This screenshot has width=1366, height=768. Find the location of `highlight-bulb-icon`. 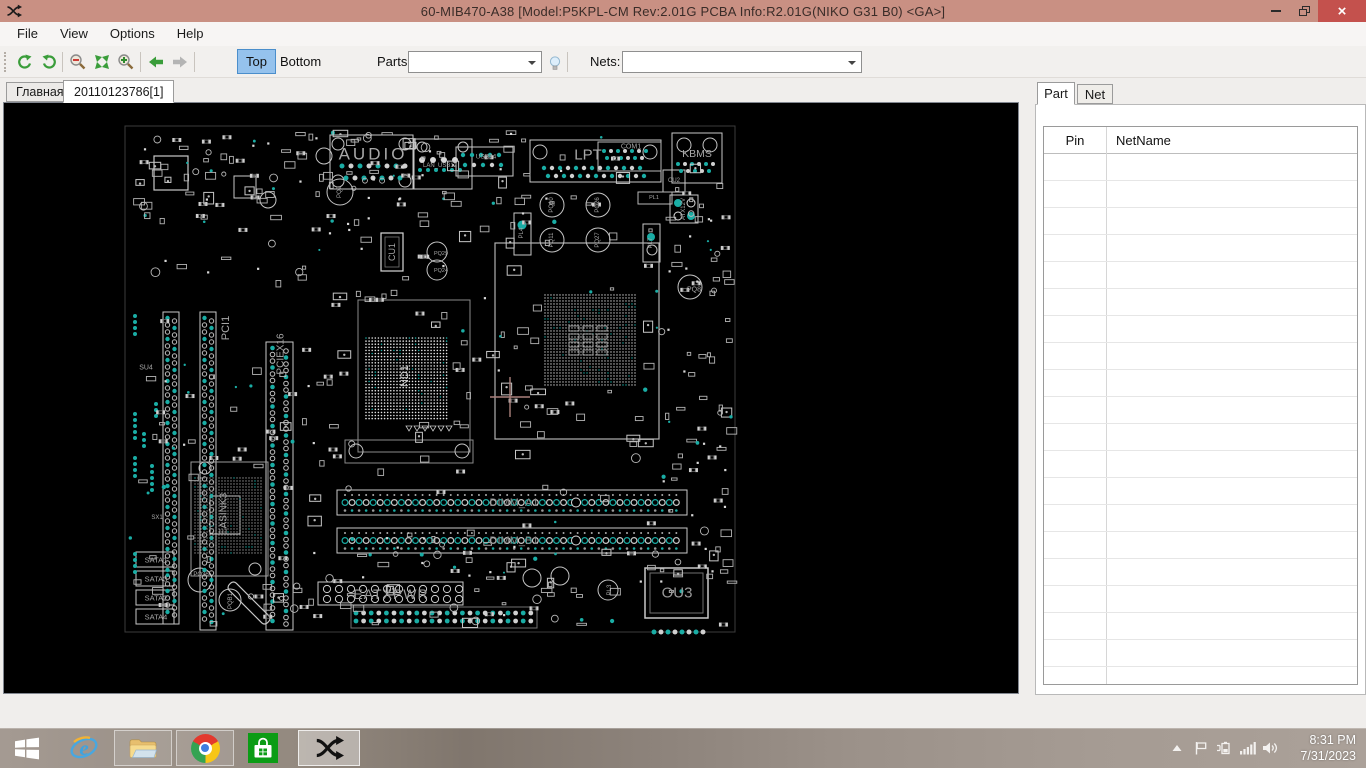

highlight-bulb-icon is located at coordinates (555, 63).